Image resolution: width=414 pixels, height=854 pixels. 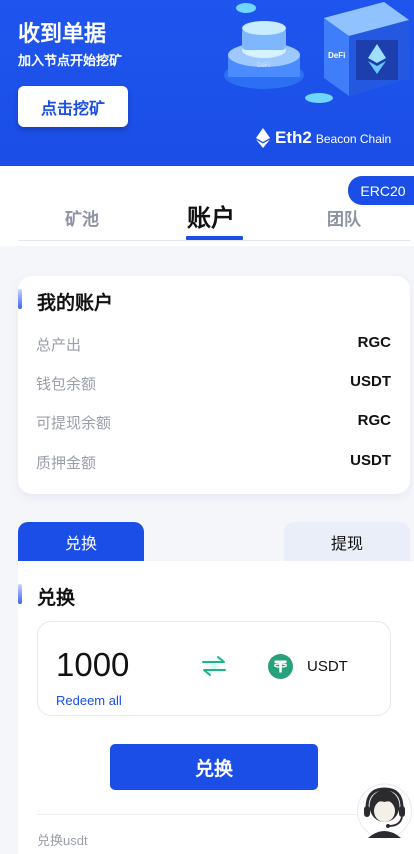 What do you see at coordinates (81, 541) in the screenshot?
I see `tab-exchange: 兑换` at bounding box center [81, 541].